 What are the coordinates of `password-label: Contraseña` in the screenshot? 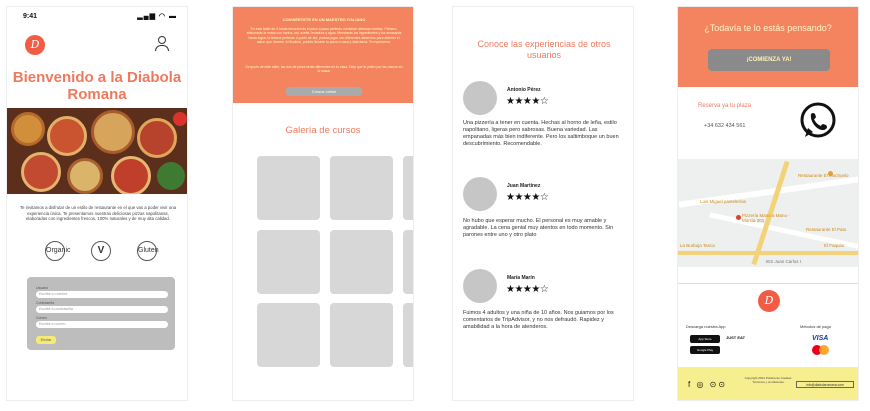 It's located at (45, 303).